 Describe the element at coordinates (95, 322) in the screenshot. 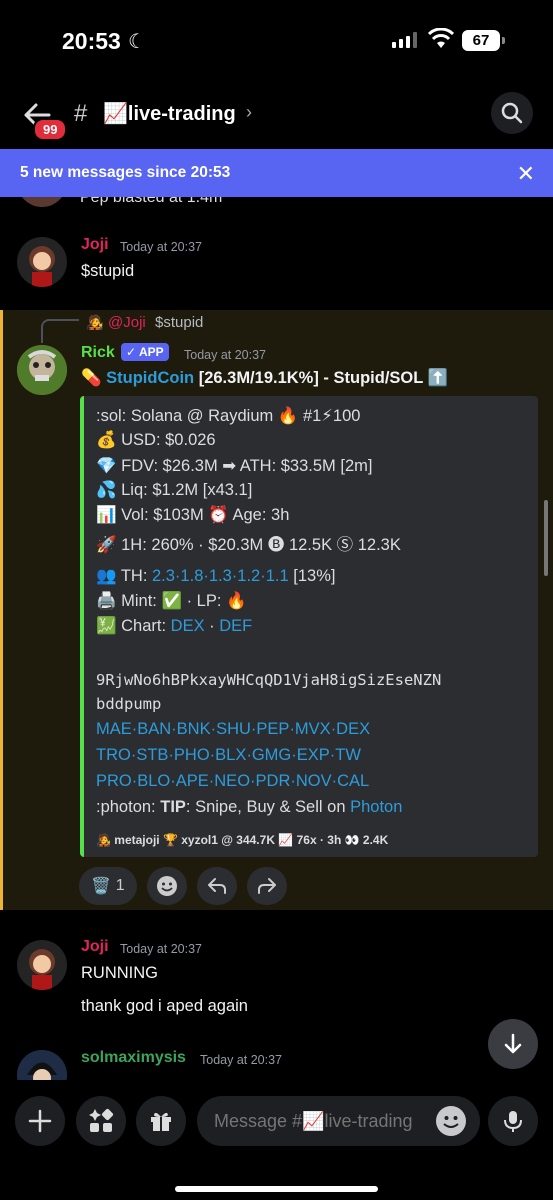

I see `reply-avatar-icon: 🧑‍🎤` at that location.